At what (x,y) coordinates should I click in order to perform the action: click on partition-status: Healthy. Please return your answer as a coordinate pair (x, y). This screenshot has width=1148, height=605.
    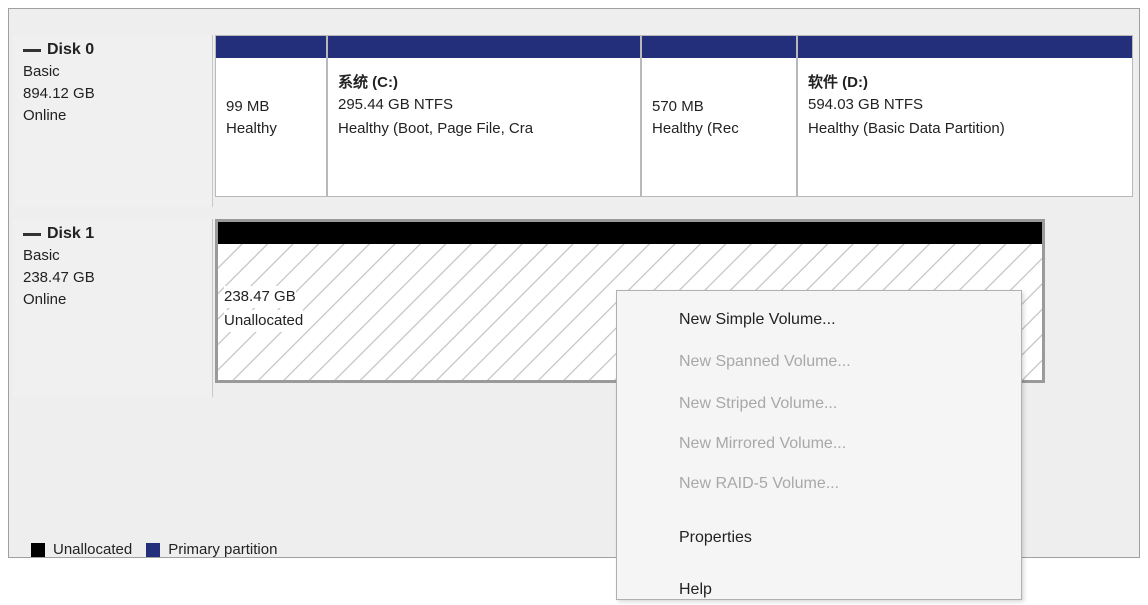
    Looking at the image, I should click on (251, 128).